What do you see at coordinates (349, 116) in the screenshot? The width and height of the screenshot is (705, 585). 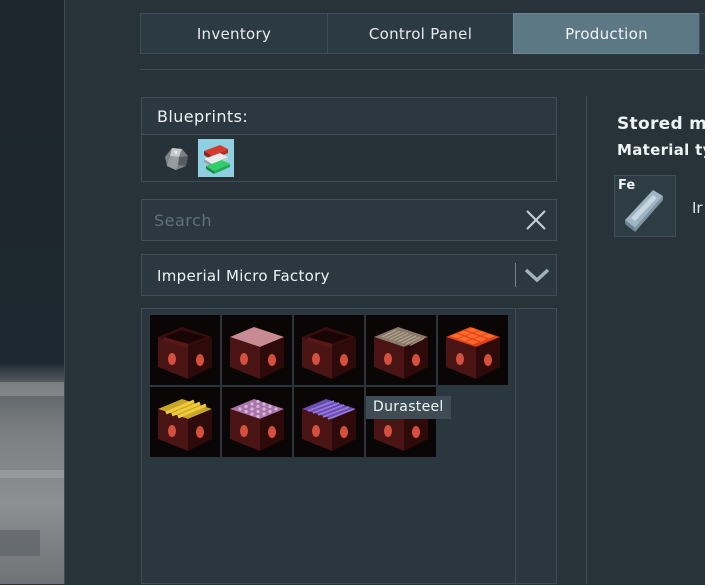 I see `blueprints-header: Blueprints:` at bounding box center [349, 116].